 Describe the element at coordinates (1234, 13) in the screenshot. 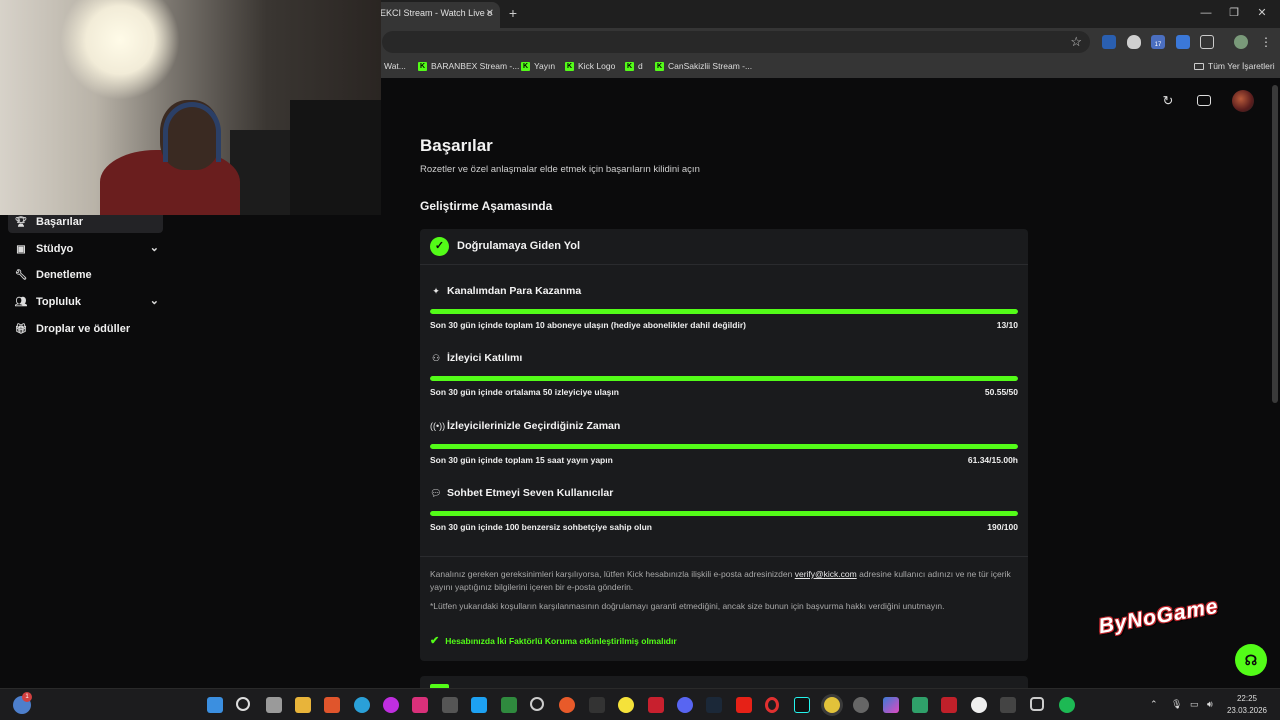

I see `restore-icon: ❐` at that location.